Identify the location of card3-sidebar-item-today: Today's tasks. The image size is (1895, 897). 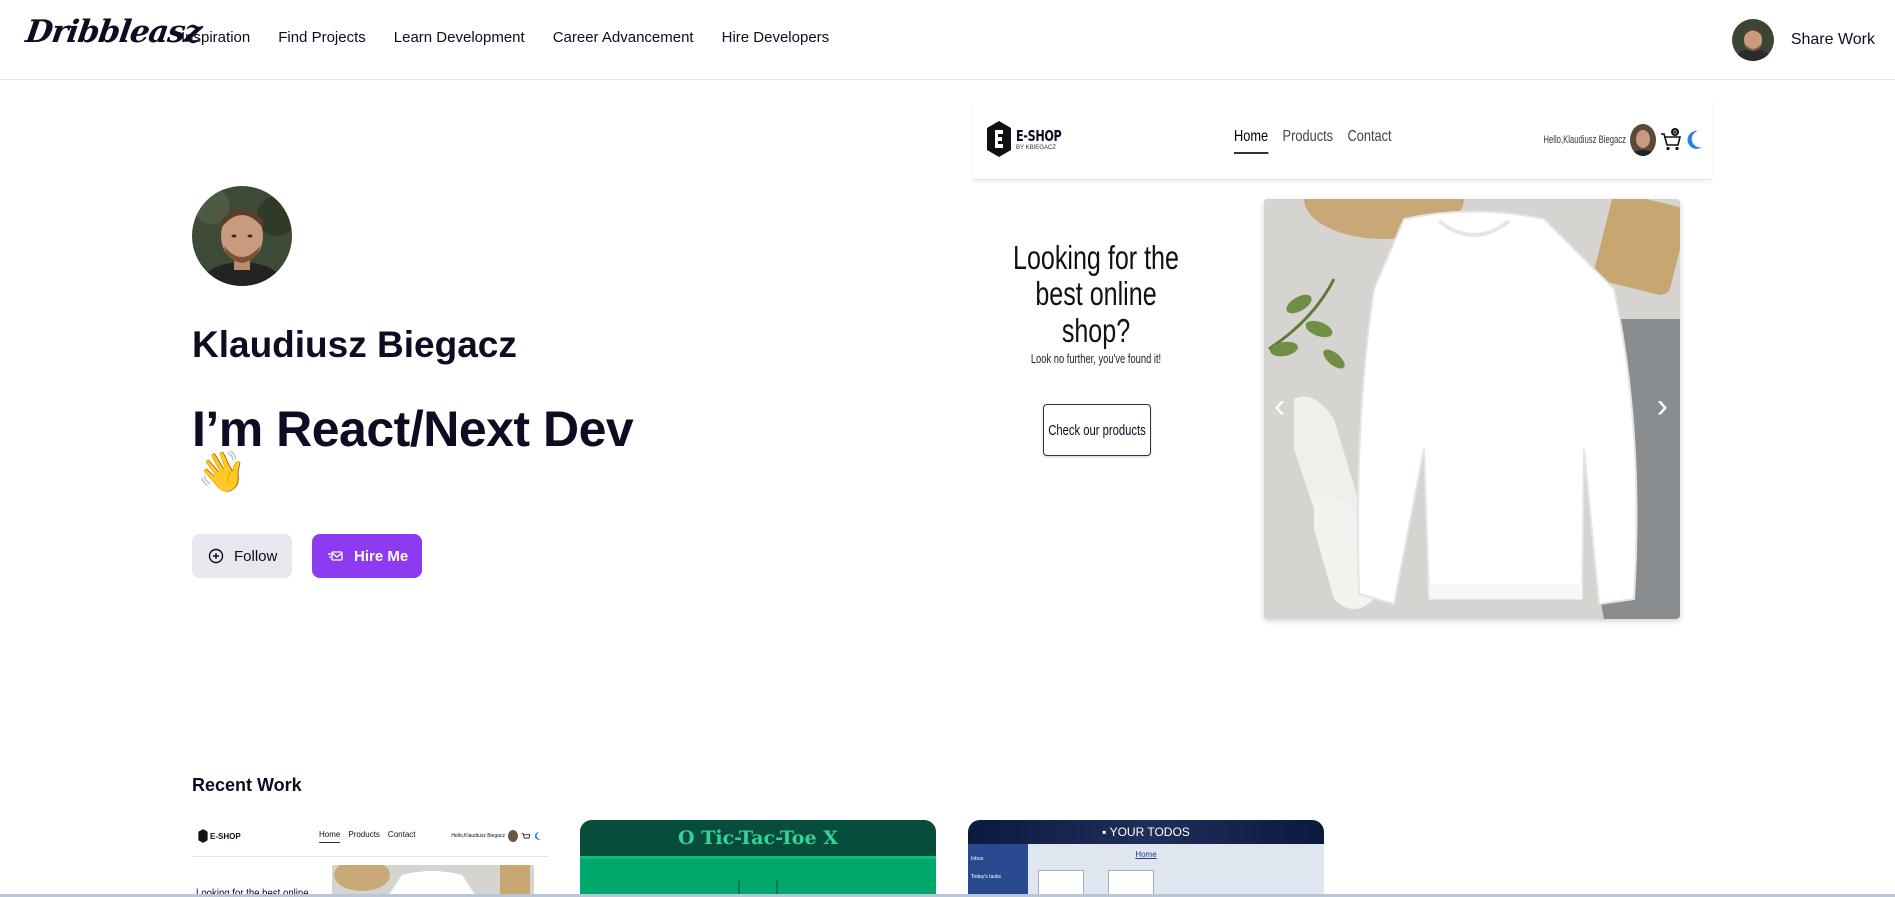
(986, 877).